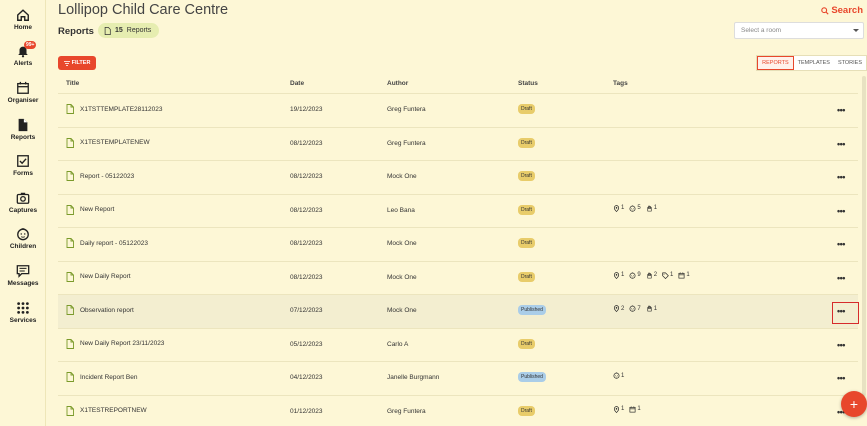 The image size is (867, 426). What do you see at coordinates (23, 63) in the screenshot?
I see `nav-label: Alerts` at bounding box center [23, 63].